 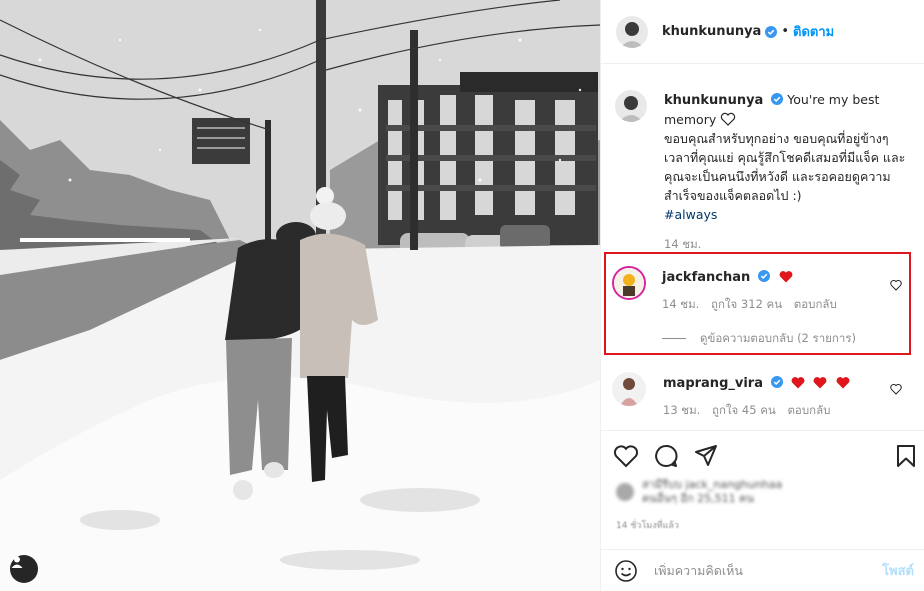 I want to click on reply-divider, so click(x=674, y=338).